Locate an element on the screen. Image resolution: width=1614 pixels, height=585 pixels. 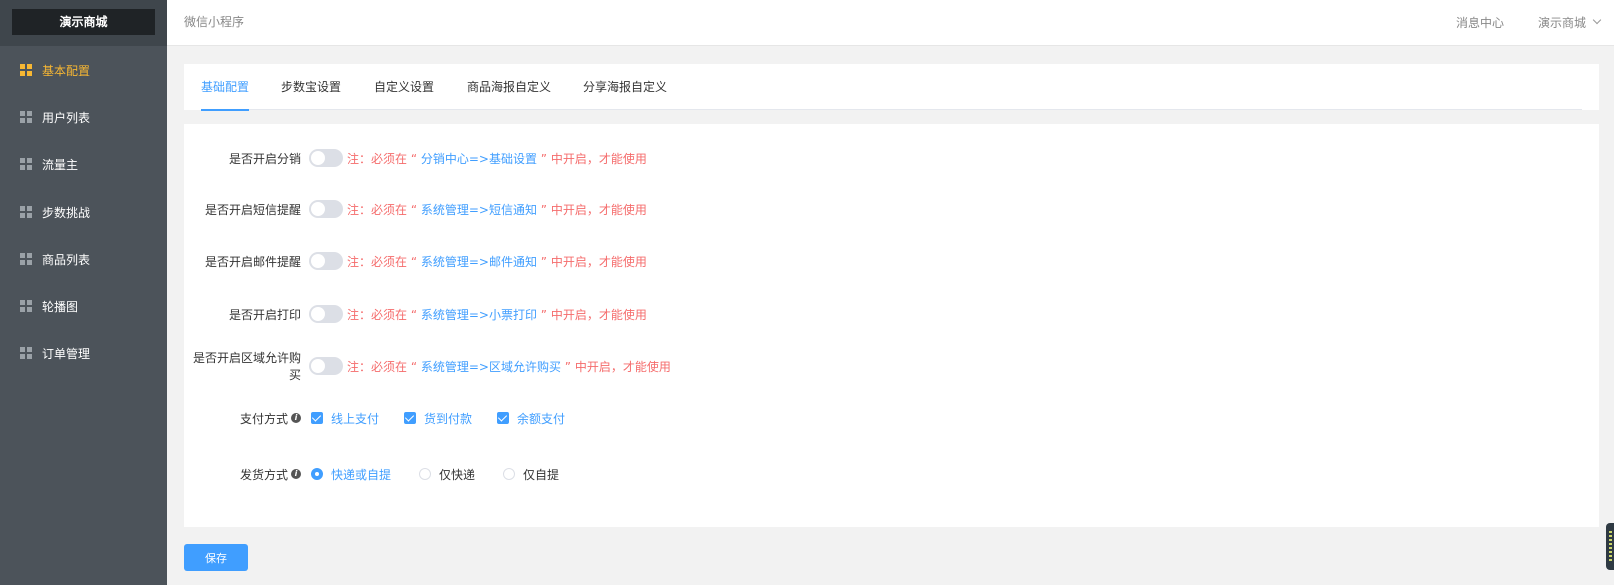
tab-bar: 基础配置 步数宝设置 自定义设置 商品海报自定义 分享海报自定义 is located at coordinates (891, 87).